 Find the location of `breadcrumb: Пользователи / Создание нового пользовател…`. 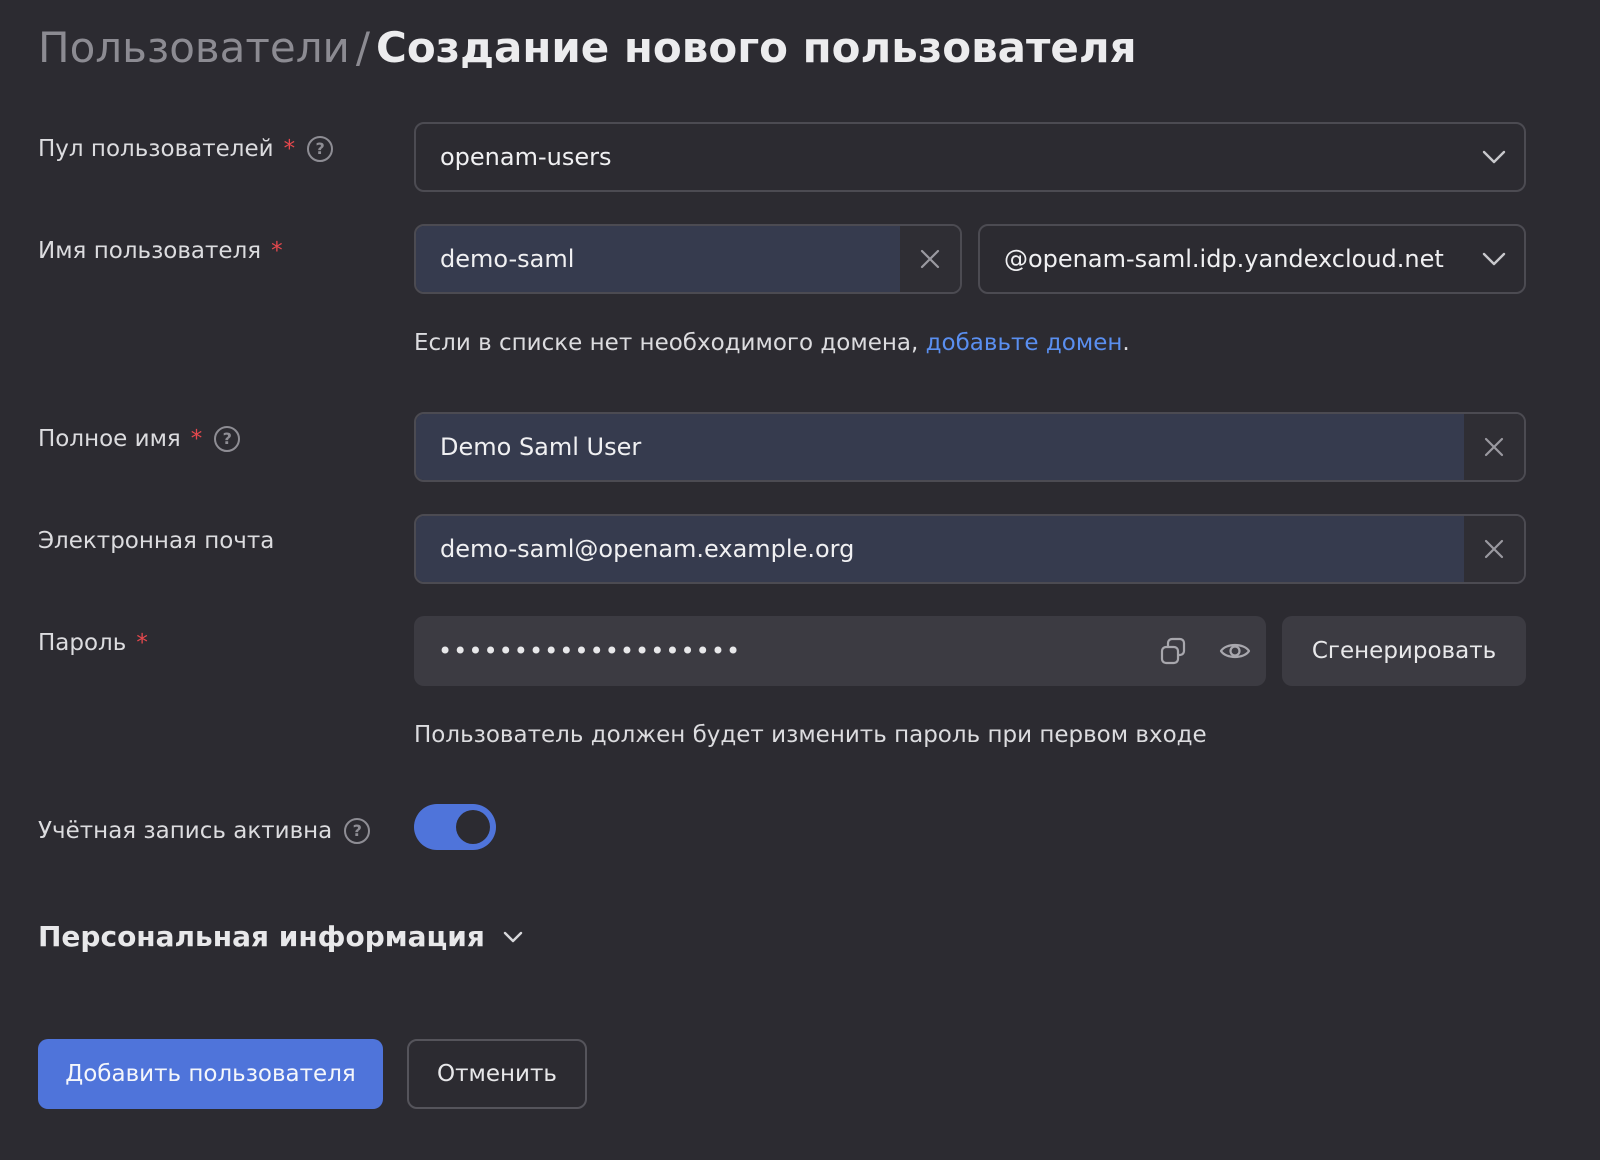

breadcrumb: Пользователи / Создание нового пользовател… is located at coordinates (587, 48).